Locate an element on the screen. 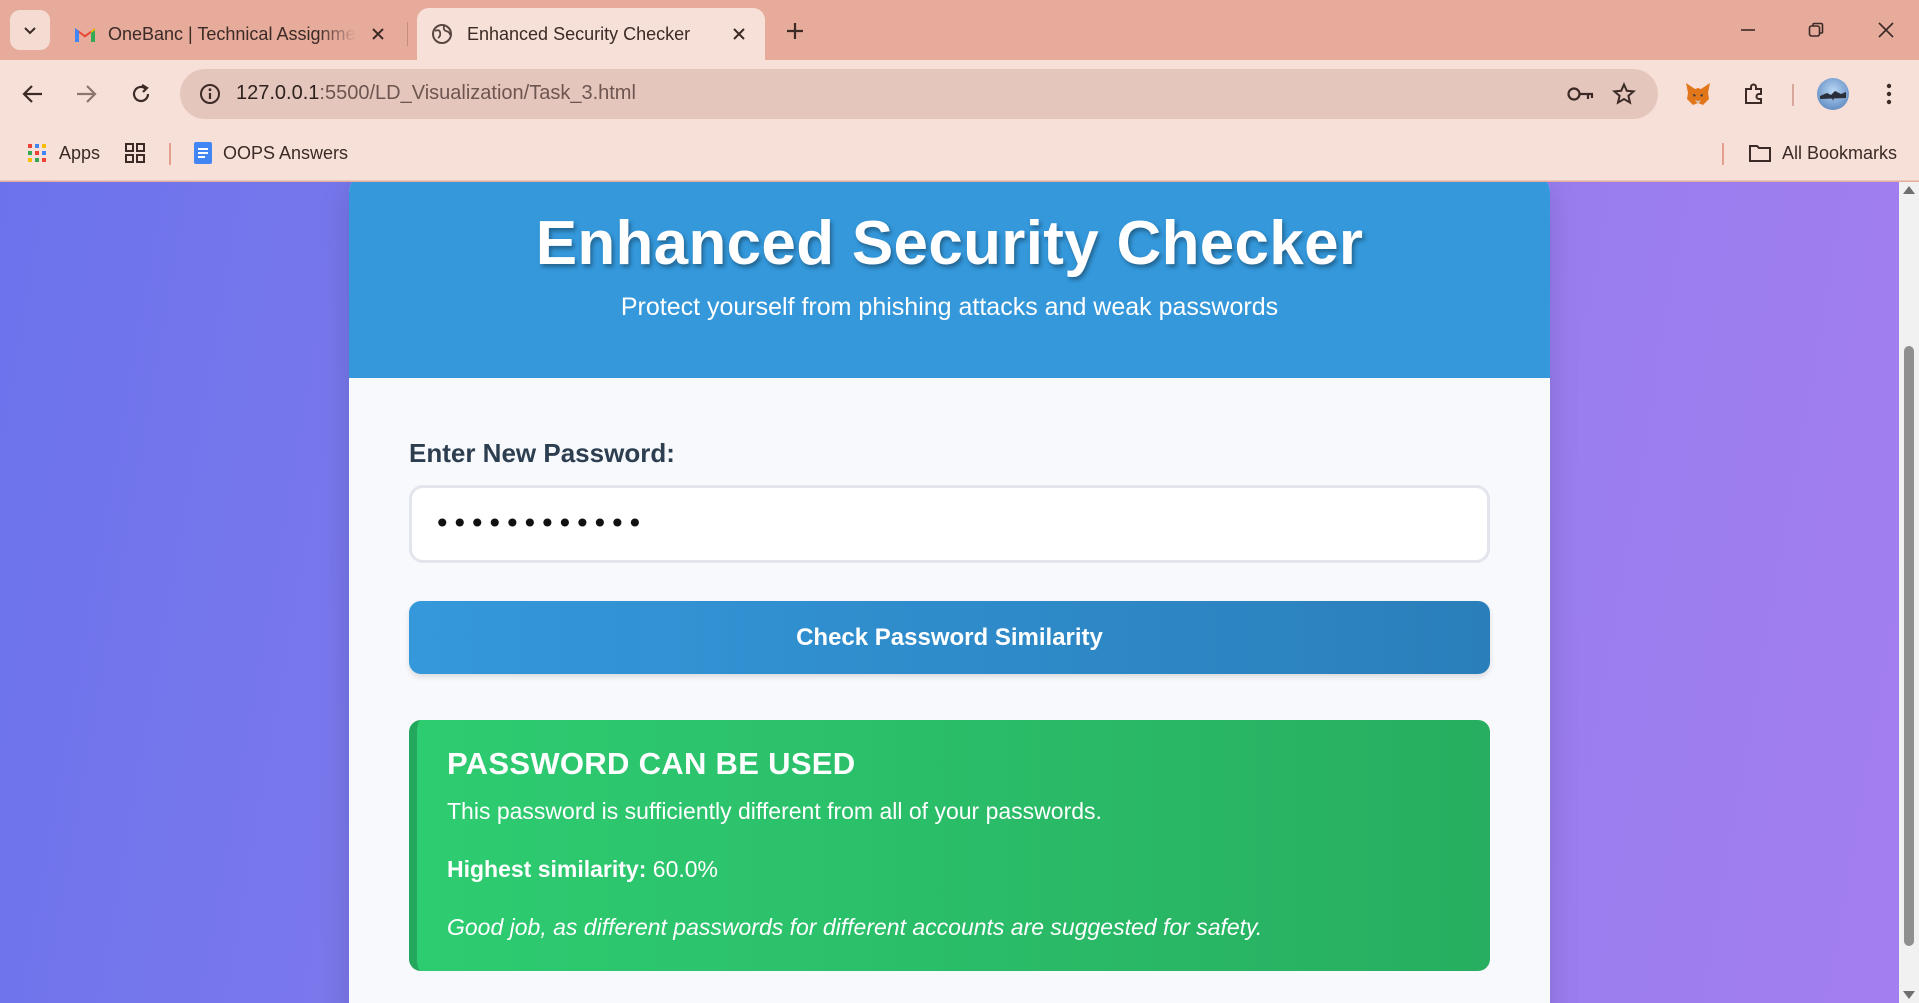 The width and height of the screenshot is (1919, 1003). menu-kebab-icon is located at coordinates (1889, 94).